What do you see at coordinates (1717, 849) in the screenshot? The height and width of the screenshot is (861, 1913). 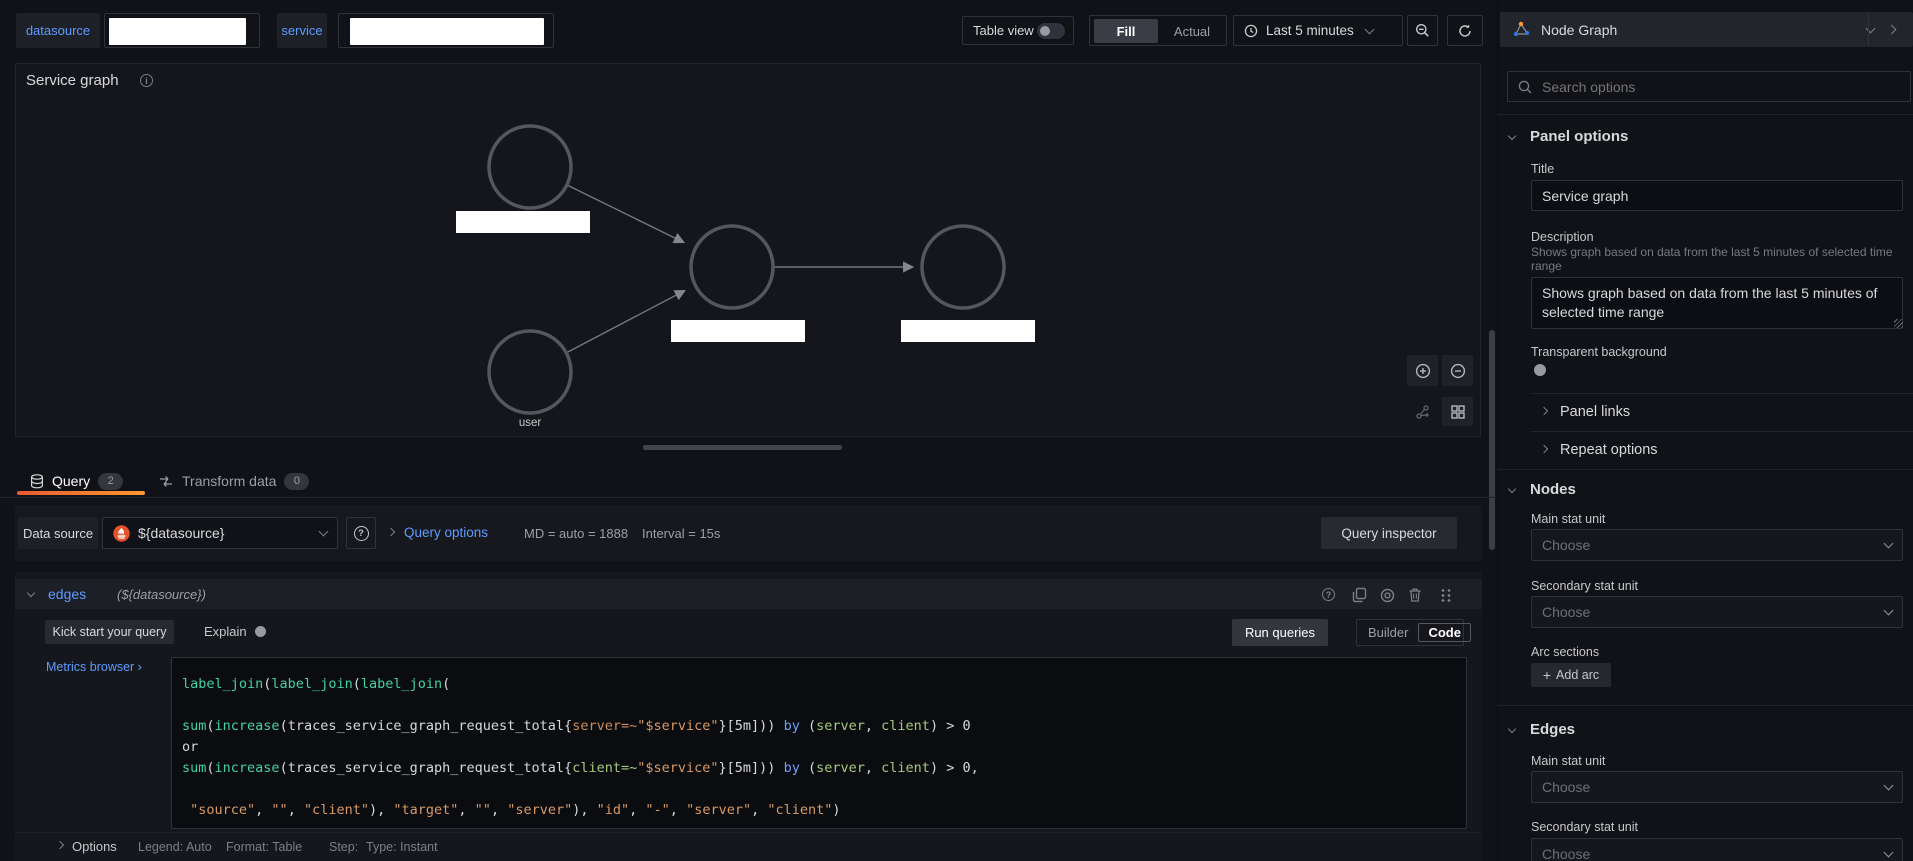 I see `edges-secondary-stat-select: Choose` at bounding box center [1717, 849].